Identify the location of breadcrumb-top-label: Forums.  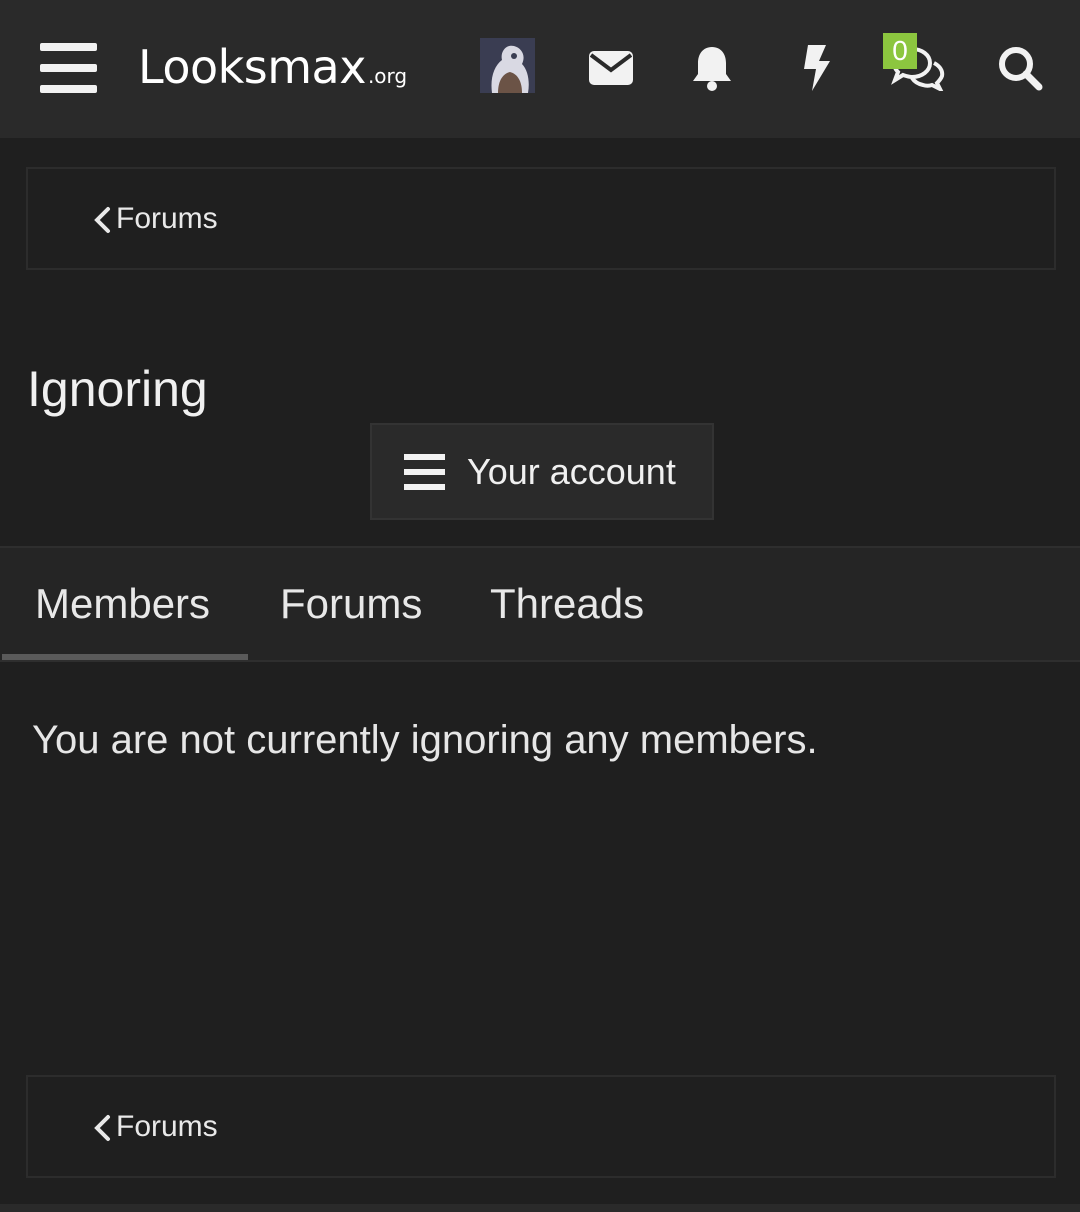
(167, 218).